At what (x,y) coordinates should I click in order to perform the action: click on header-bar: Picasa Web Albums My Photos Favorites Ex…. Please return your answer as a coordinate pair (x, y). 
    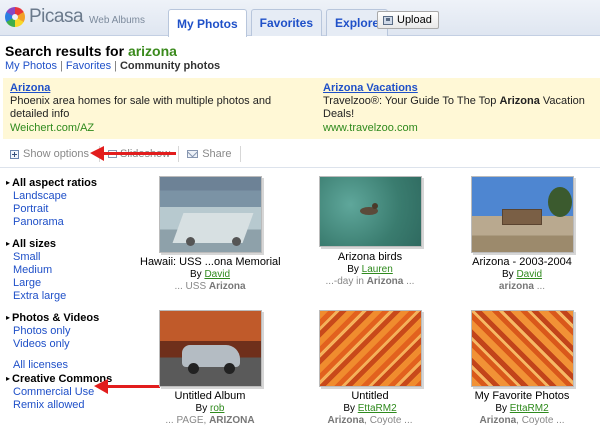
    Looking at the image, I should click on (300, 18).